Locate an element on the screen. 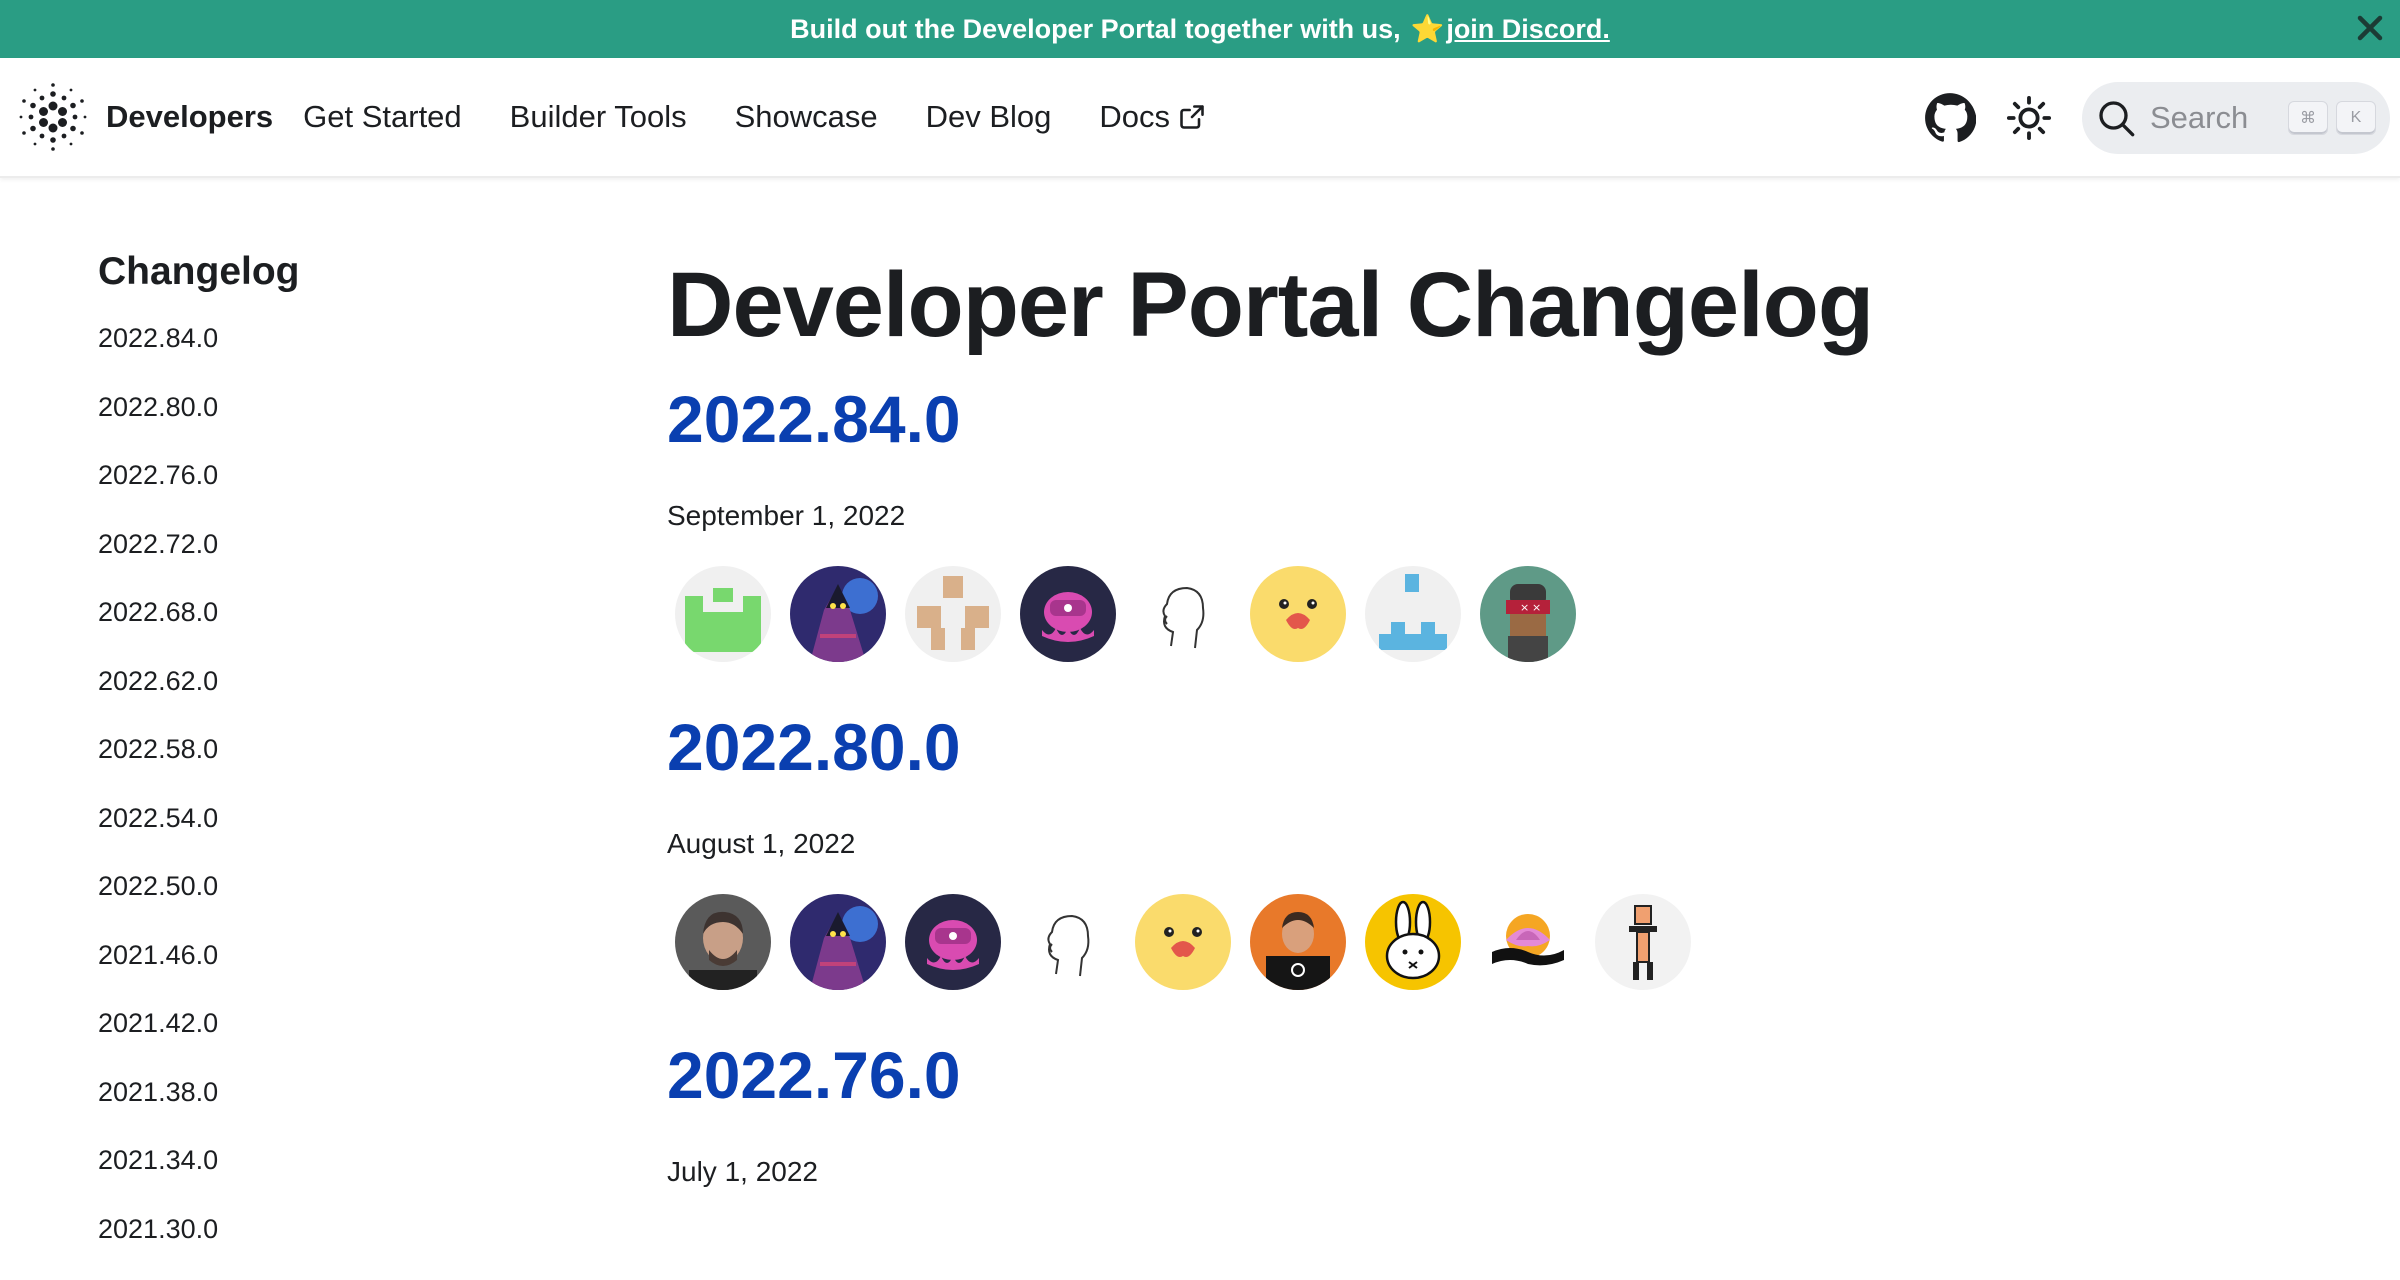 Image resolution: width=2400 pixels, height=1280 pixels. sidebar-item-2021-42-0: 2021.42.0 is located at coordinates (298, 1040).